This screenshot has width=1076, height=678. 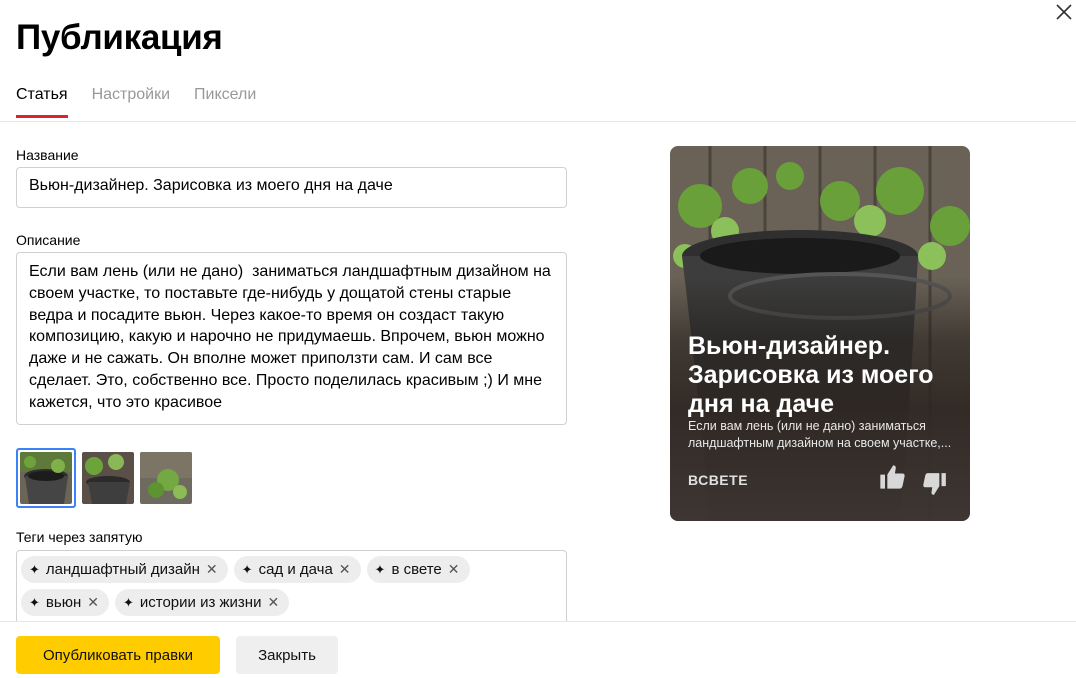 I want to click on close-button: Закрыть, so click(x=287, y=655).